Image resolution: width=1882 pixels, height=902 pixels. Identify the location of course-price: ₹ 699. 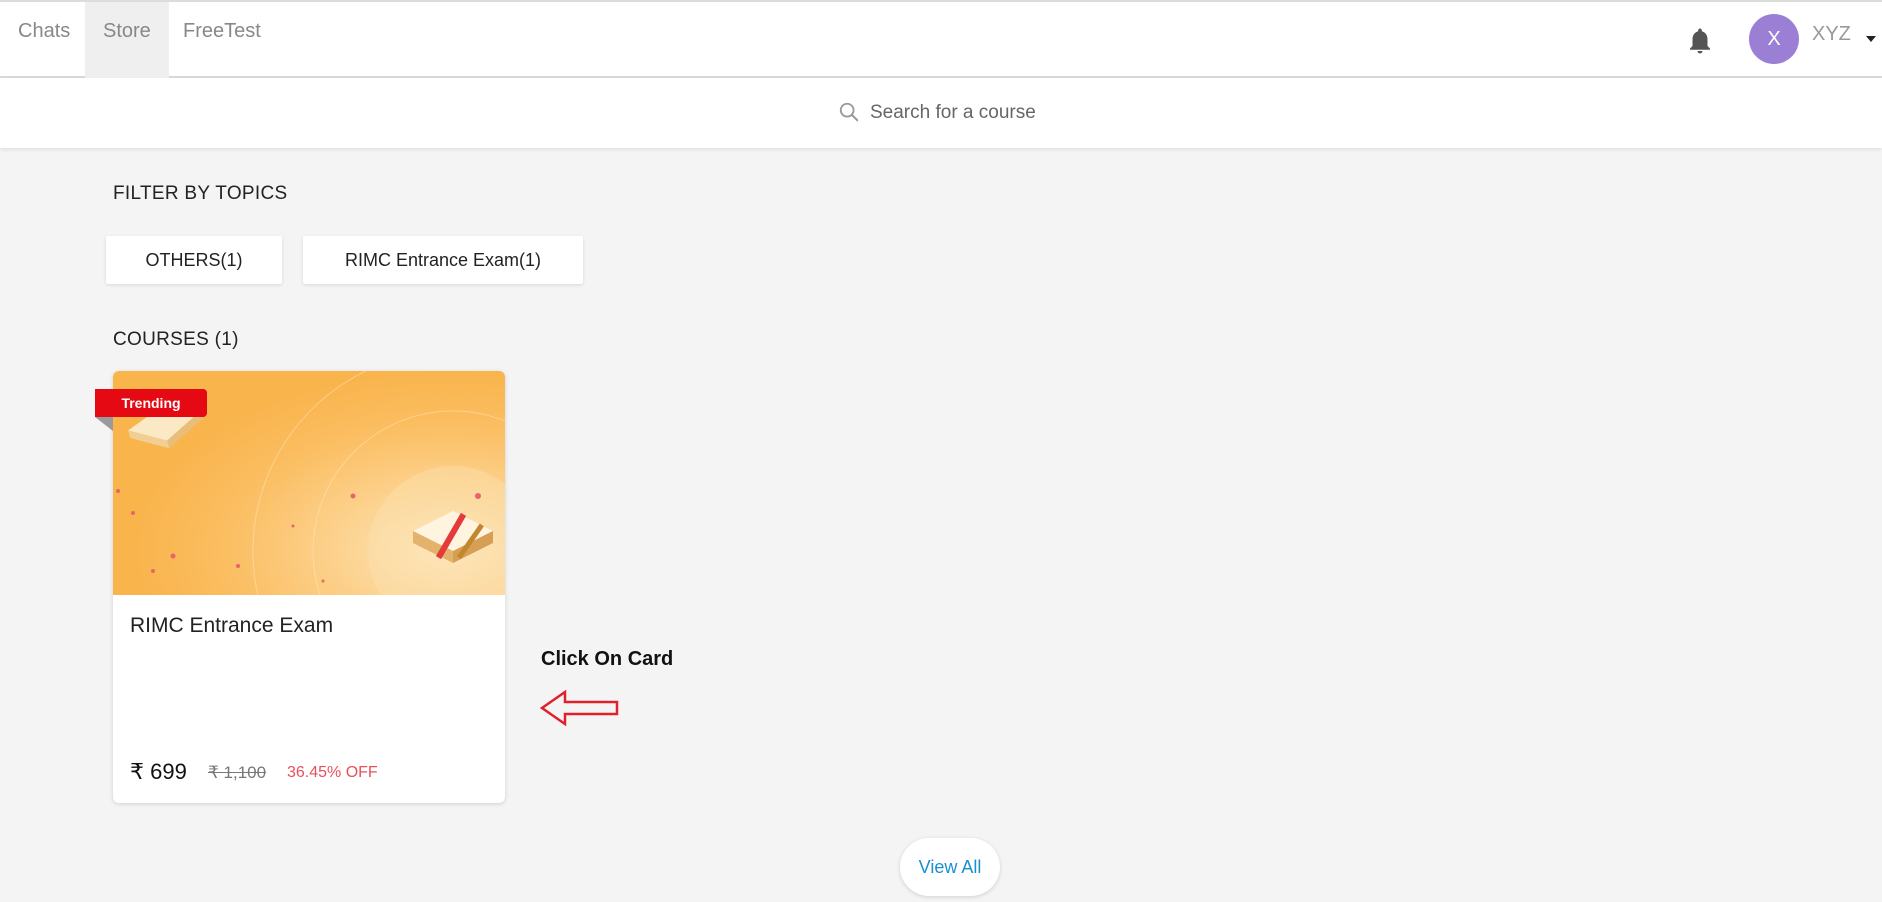
(158, 771).